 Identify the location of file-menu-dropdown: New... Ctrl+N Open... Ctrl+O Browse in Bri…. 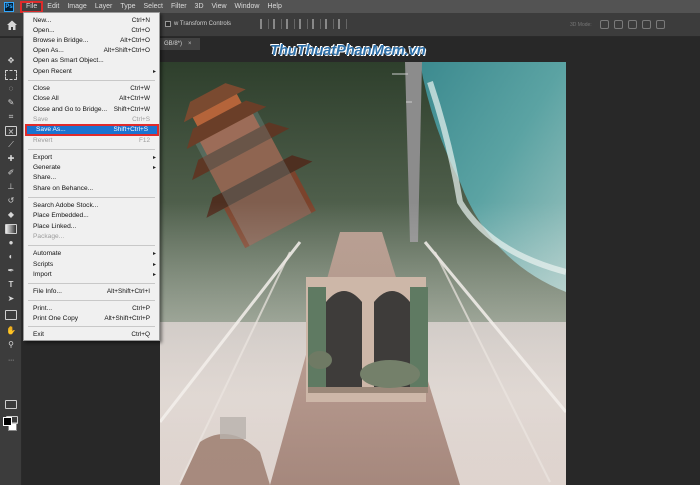
(91, 176).